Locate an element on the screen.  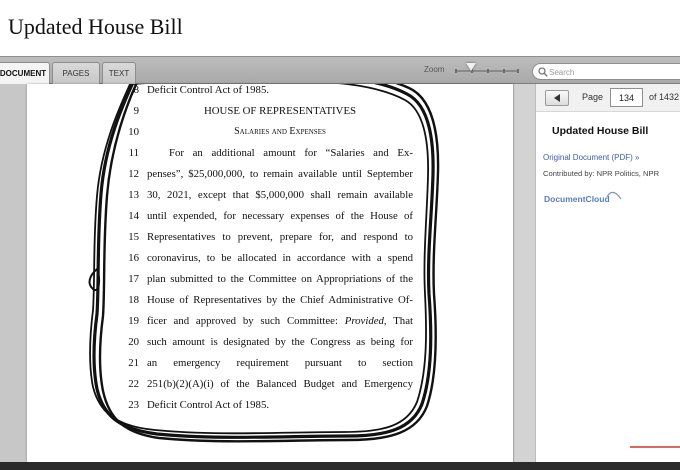
line-number: 22 is located at coordinates (133, 384).